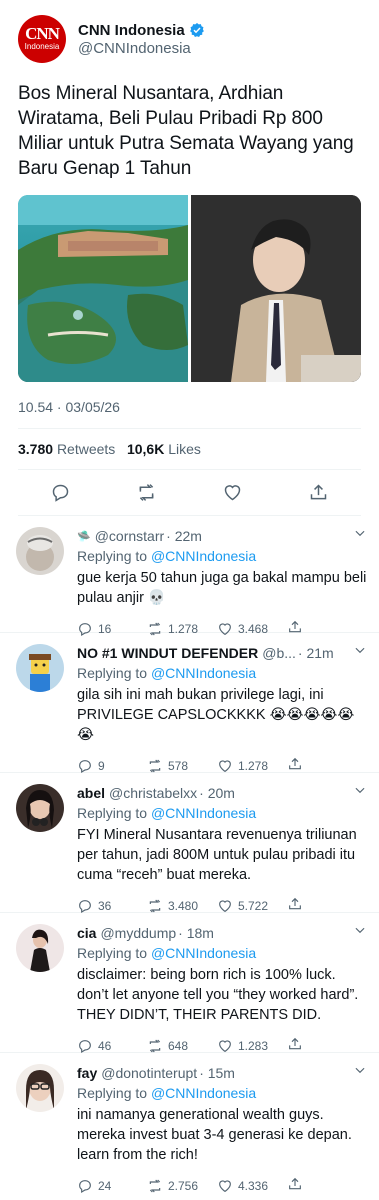 The height and width of the screenshot is (1200, 379). What do you see at coordinates (129, 536) in the screenshot?
I see `reply-author-handle: @cornstarr` at bounding box center [129, 536].